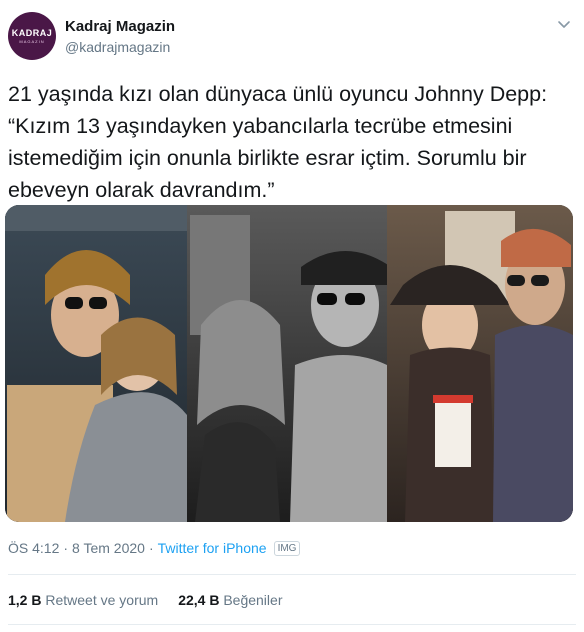 The width and height of the screenshot is (584, 632). What do you see at coordinates (253, 600) in the screenshot?
I see `likes-label: Beğeniler` at bounding box center [253, 600].